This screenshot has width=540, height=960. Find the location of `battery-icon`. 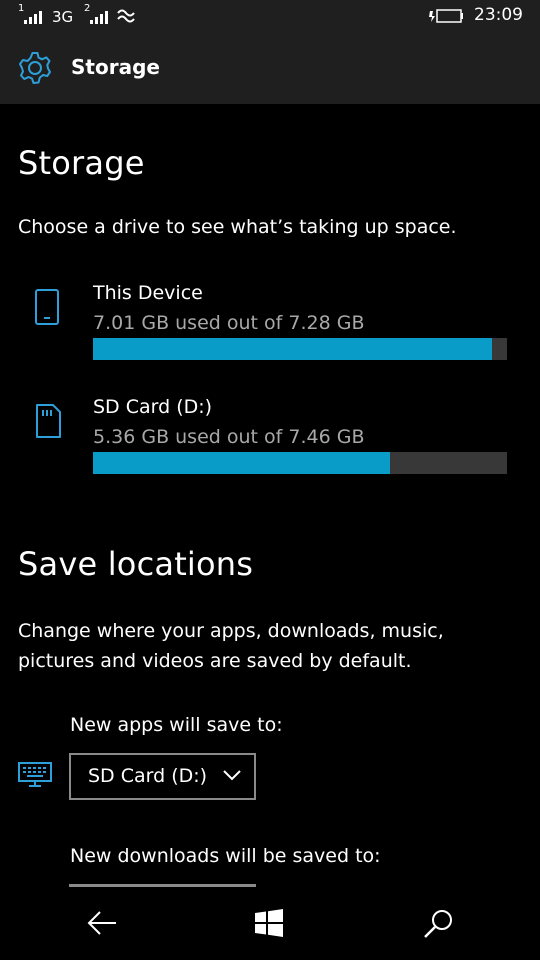

battery-icon is located at coordinates (446, 16).